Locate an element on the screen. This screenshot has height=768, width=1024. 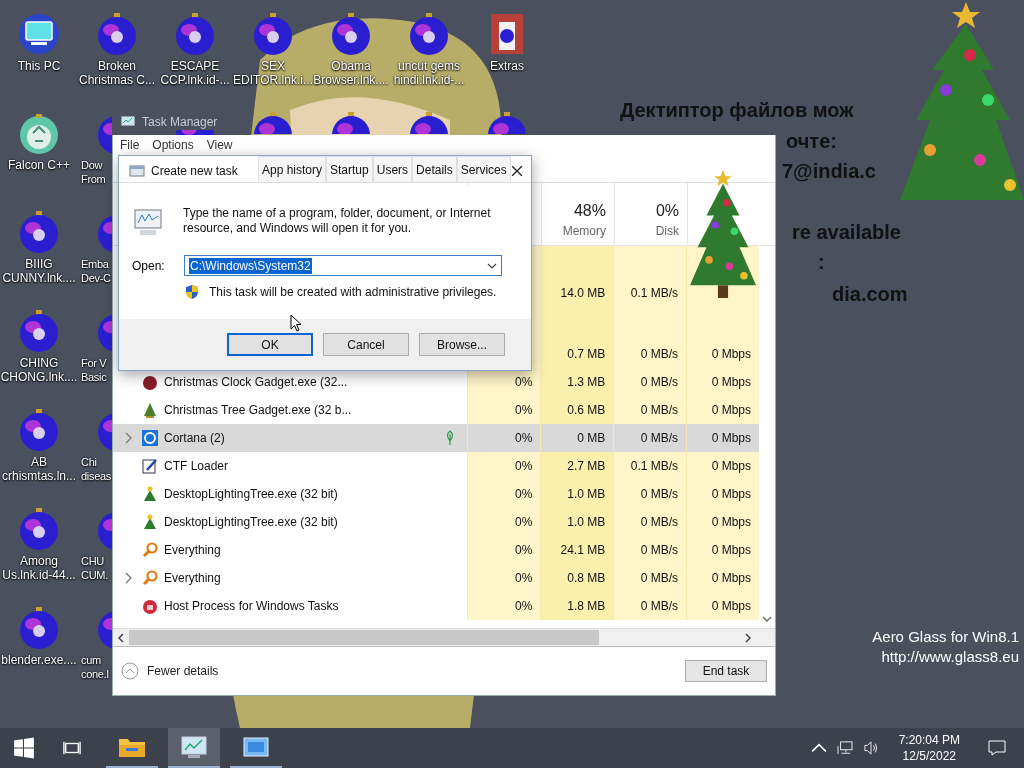
dialog-button: Cancel is located at coordinates (366, 344).